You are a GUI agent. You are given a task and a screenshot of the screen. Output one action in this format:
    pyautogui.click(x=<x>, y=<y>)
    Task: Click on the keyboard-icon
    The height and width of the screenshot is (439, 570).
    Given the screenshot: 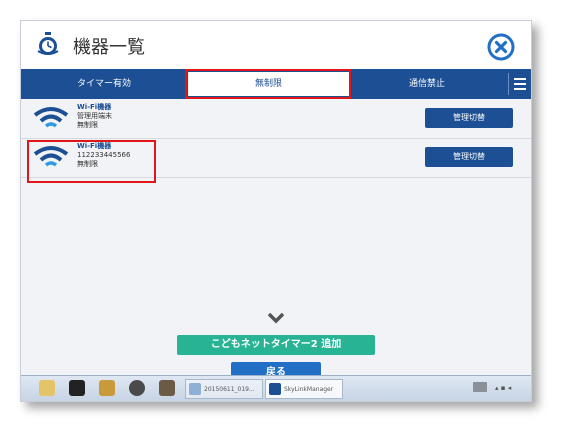 What is the action you would take?
    pyautogui.click(x=480, y=387)
    